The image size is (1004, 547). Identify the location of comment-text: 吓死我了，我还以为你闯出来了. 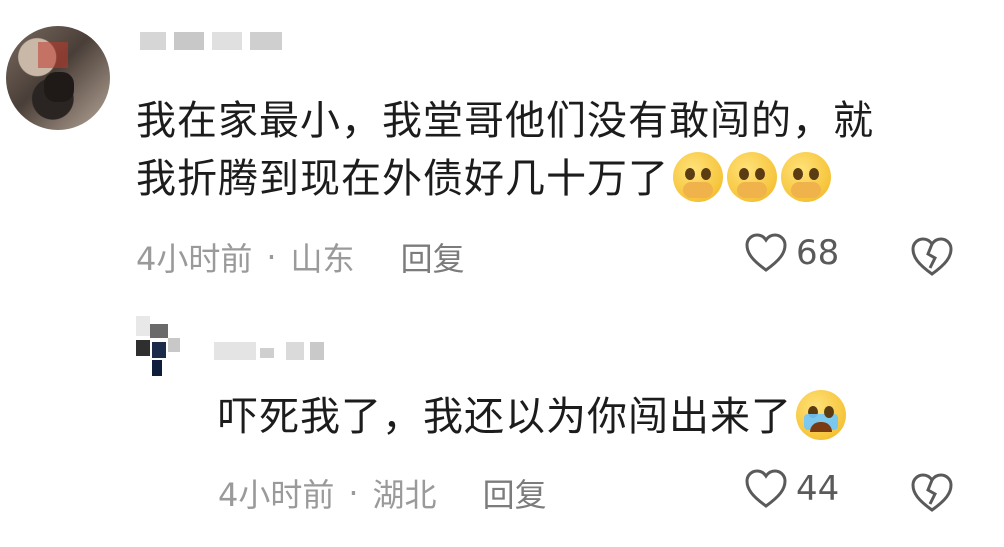
(532, 417).